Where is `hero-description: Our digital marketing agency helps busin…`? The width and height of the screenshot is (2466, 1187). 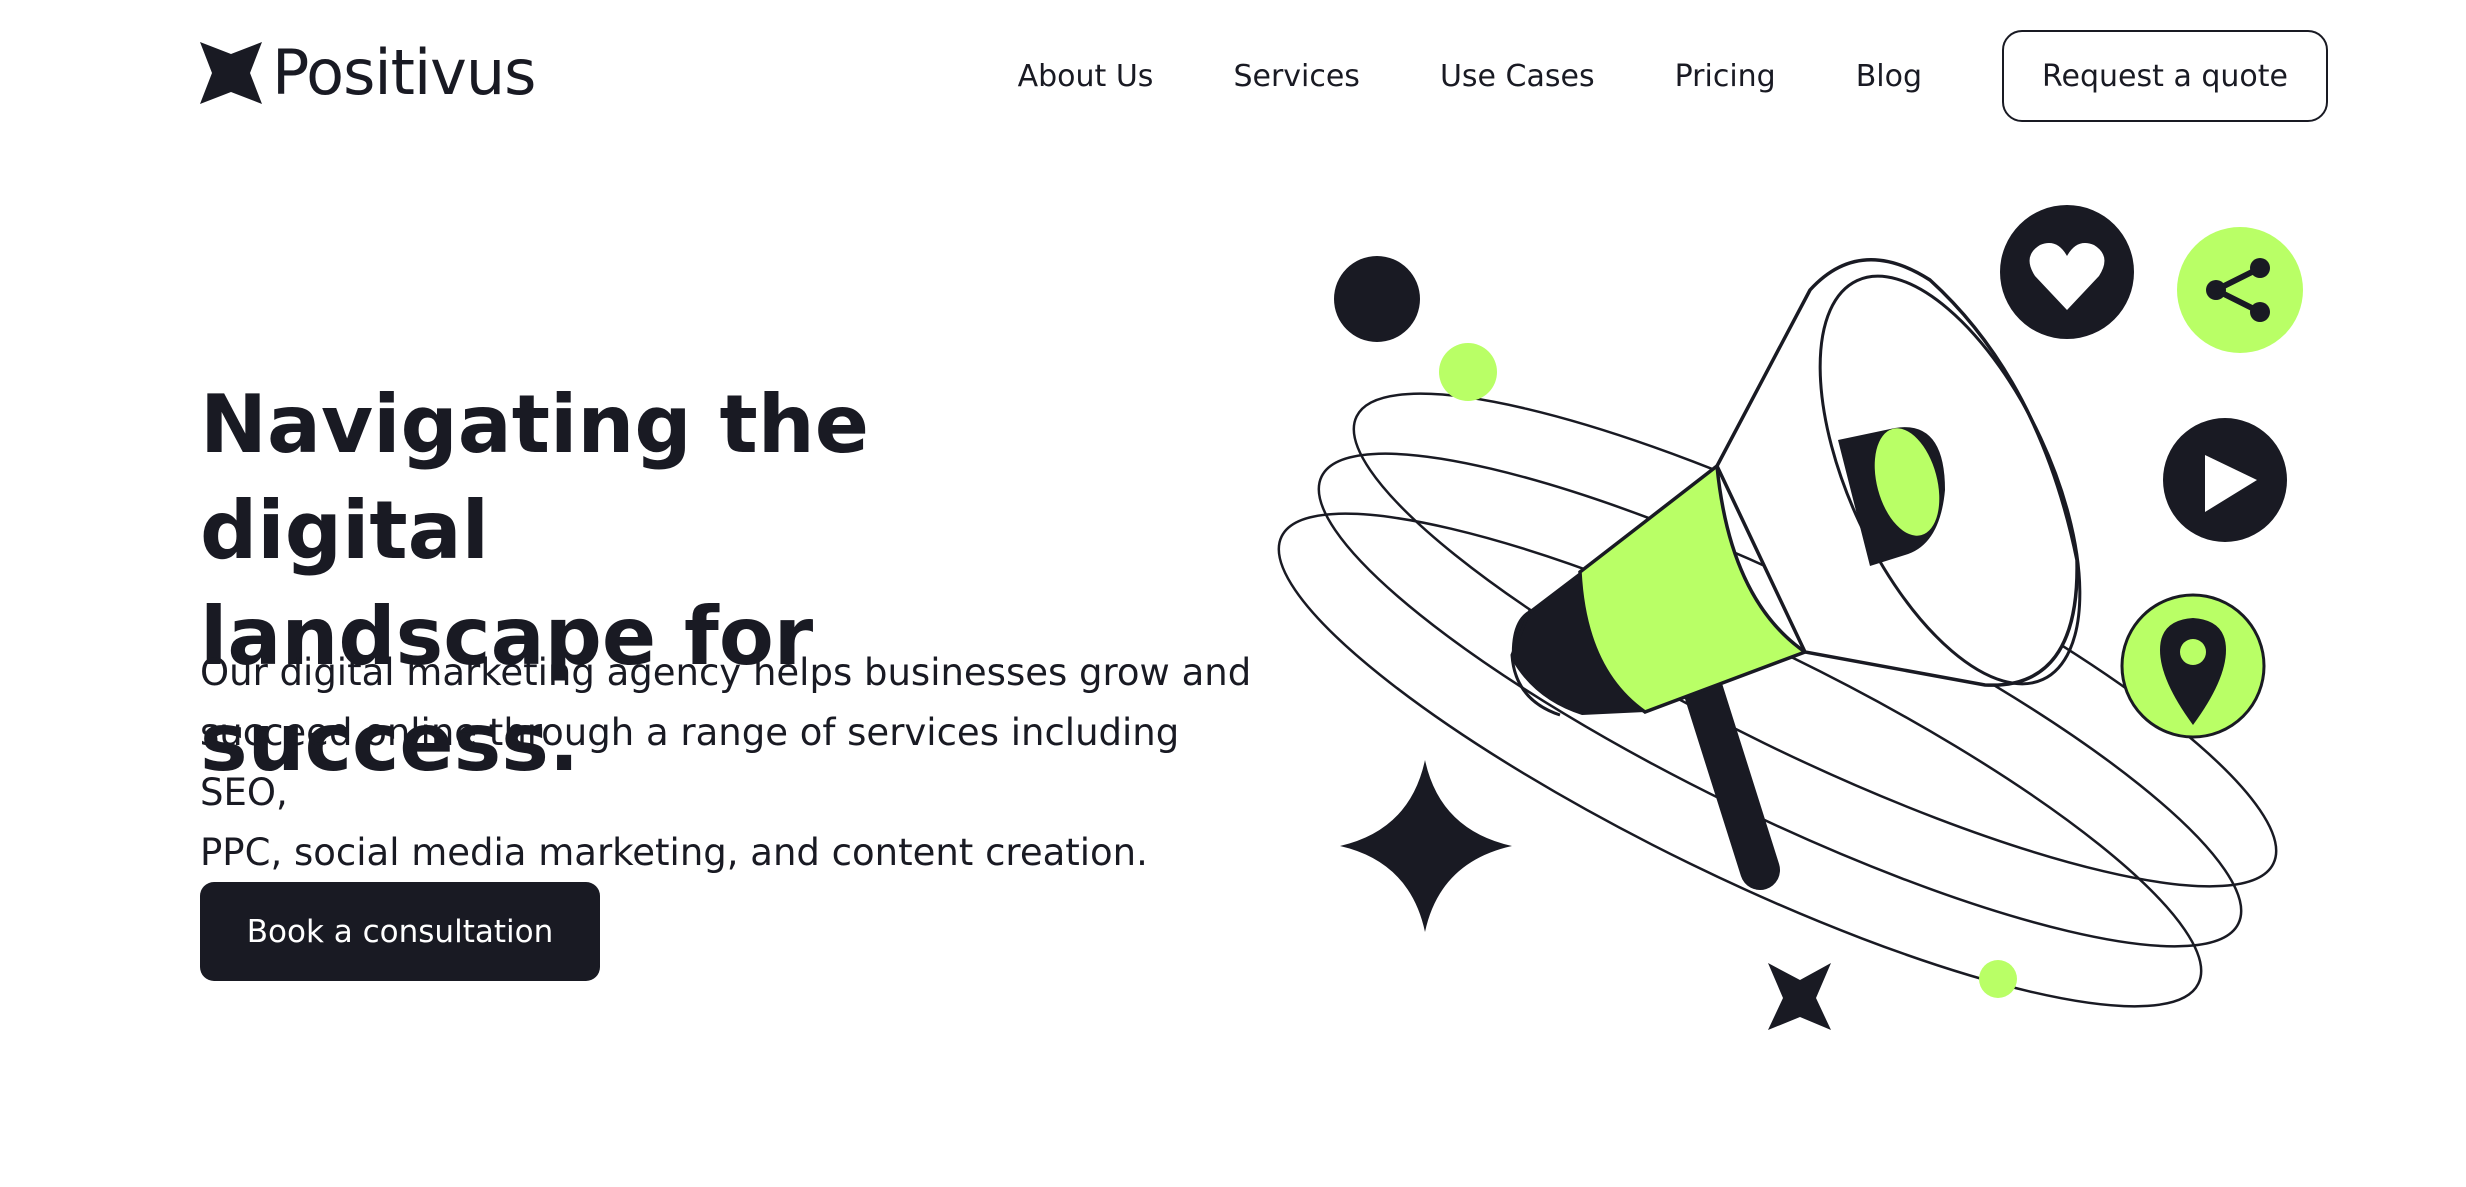 hero-description: Our digital marketing agency helps busin… is located at coordinates (730, 763).